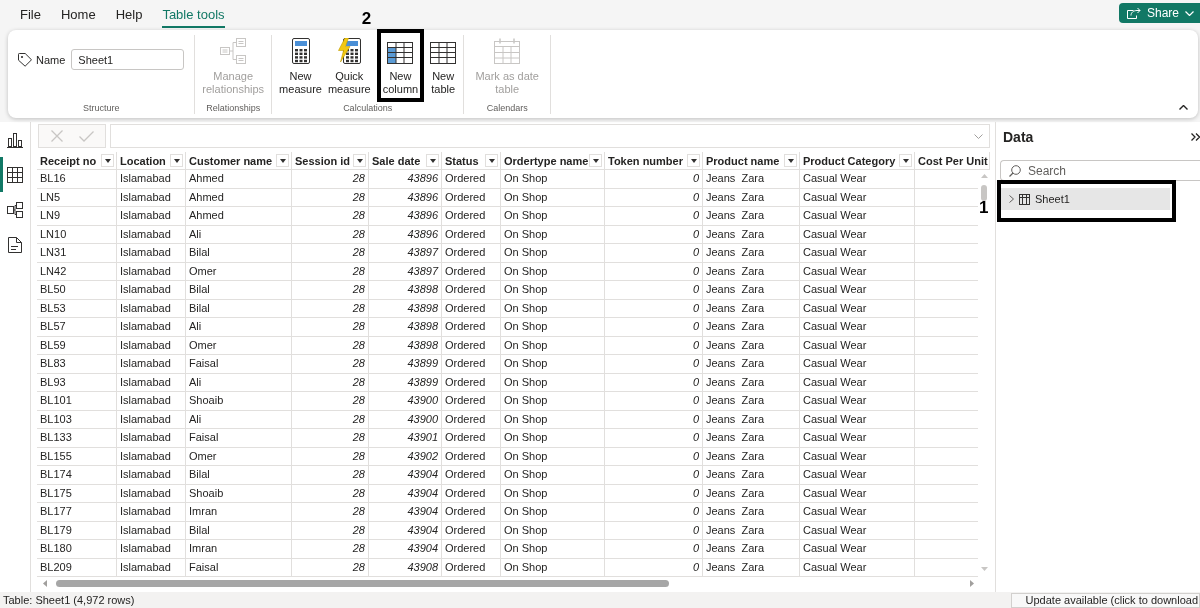 This screenshot has width=1200, height=608. What do you see at coordinates (300, 67) in the screenshot?
I see `new-measure-button: New measure` at bounding box center [300, 67].